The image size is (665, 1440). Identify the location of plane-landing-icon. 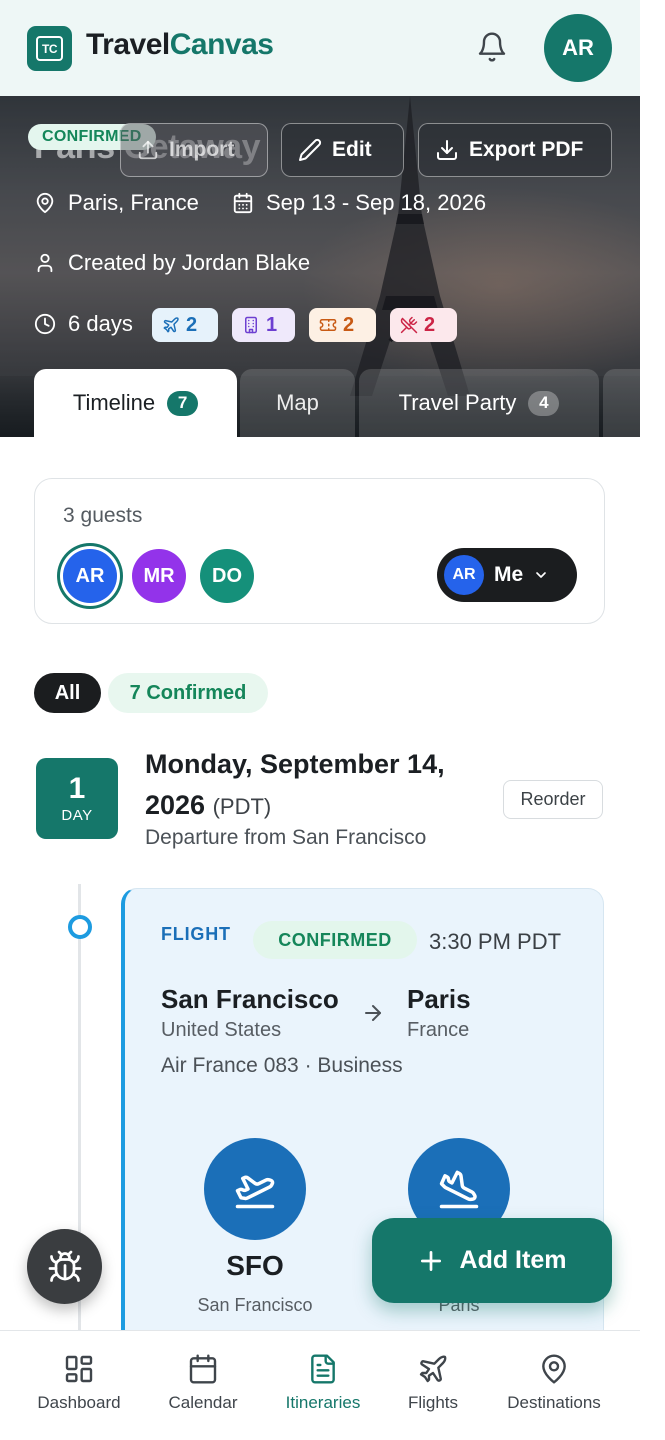
(459, 1189).